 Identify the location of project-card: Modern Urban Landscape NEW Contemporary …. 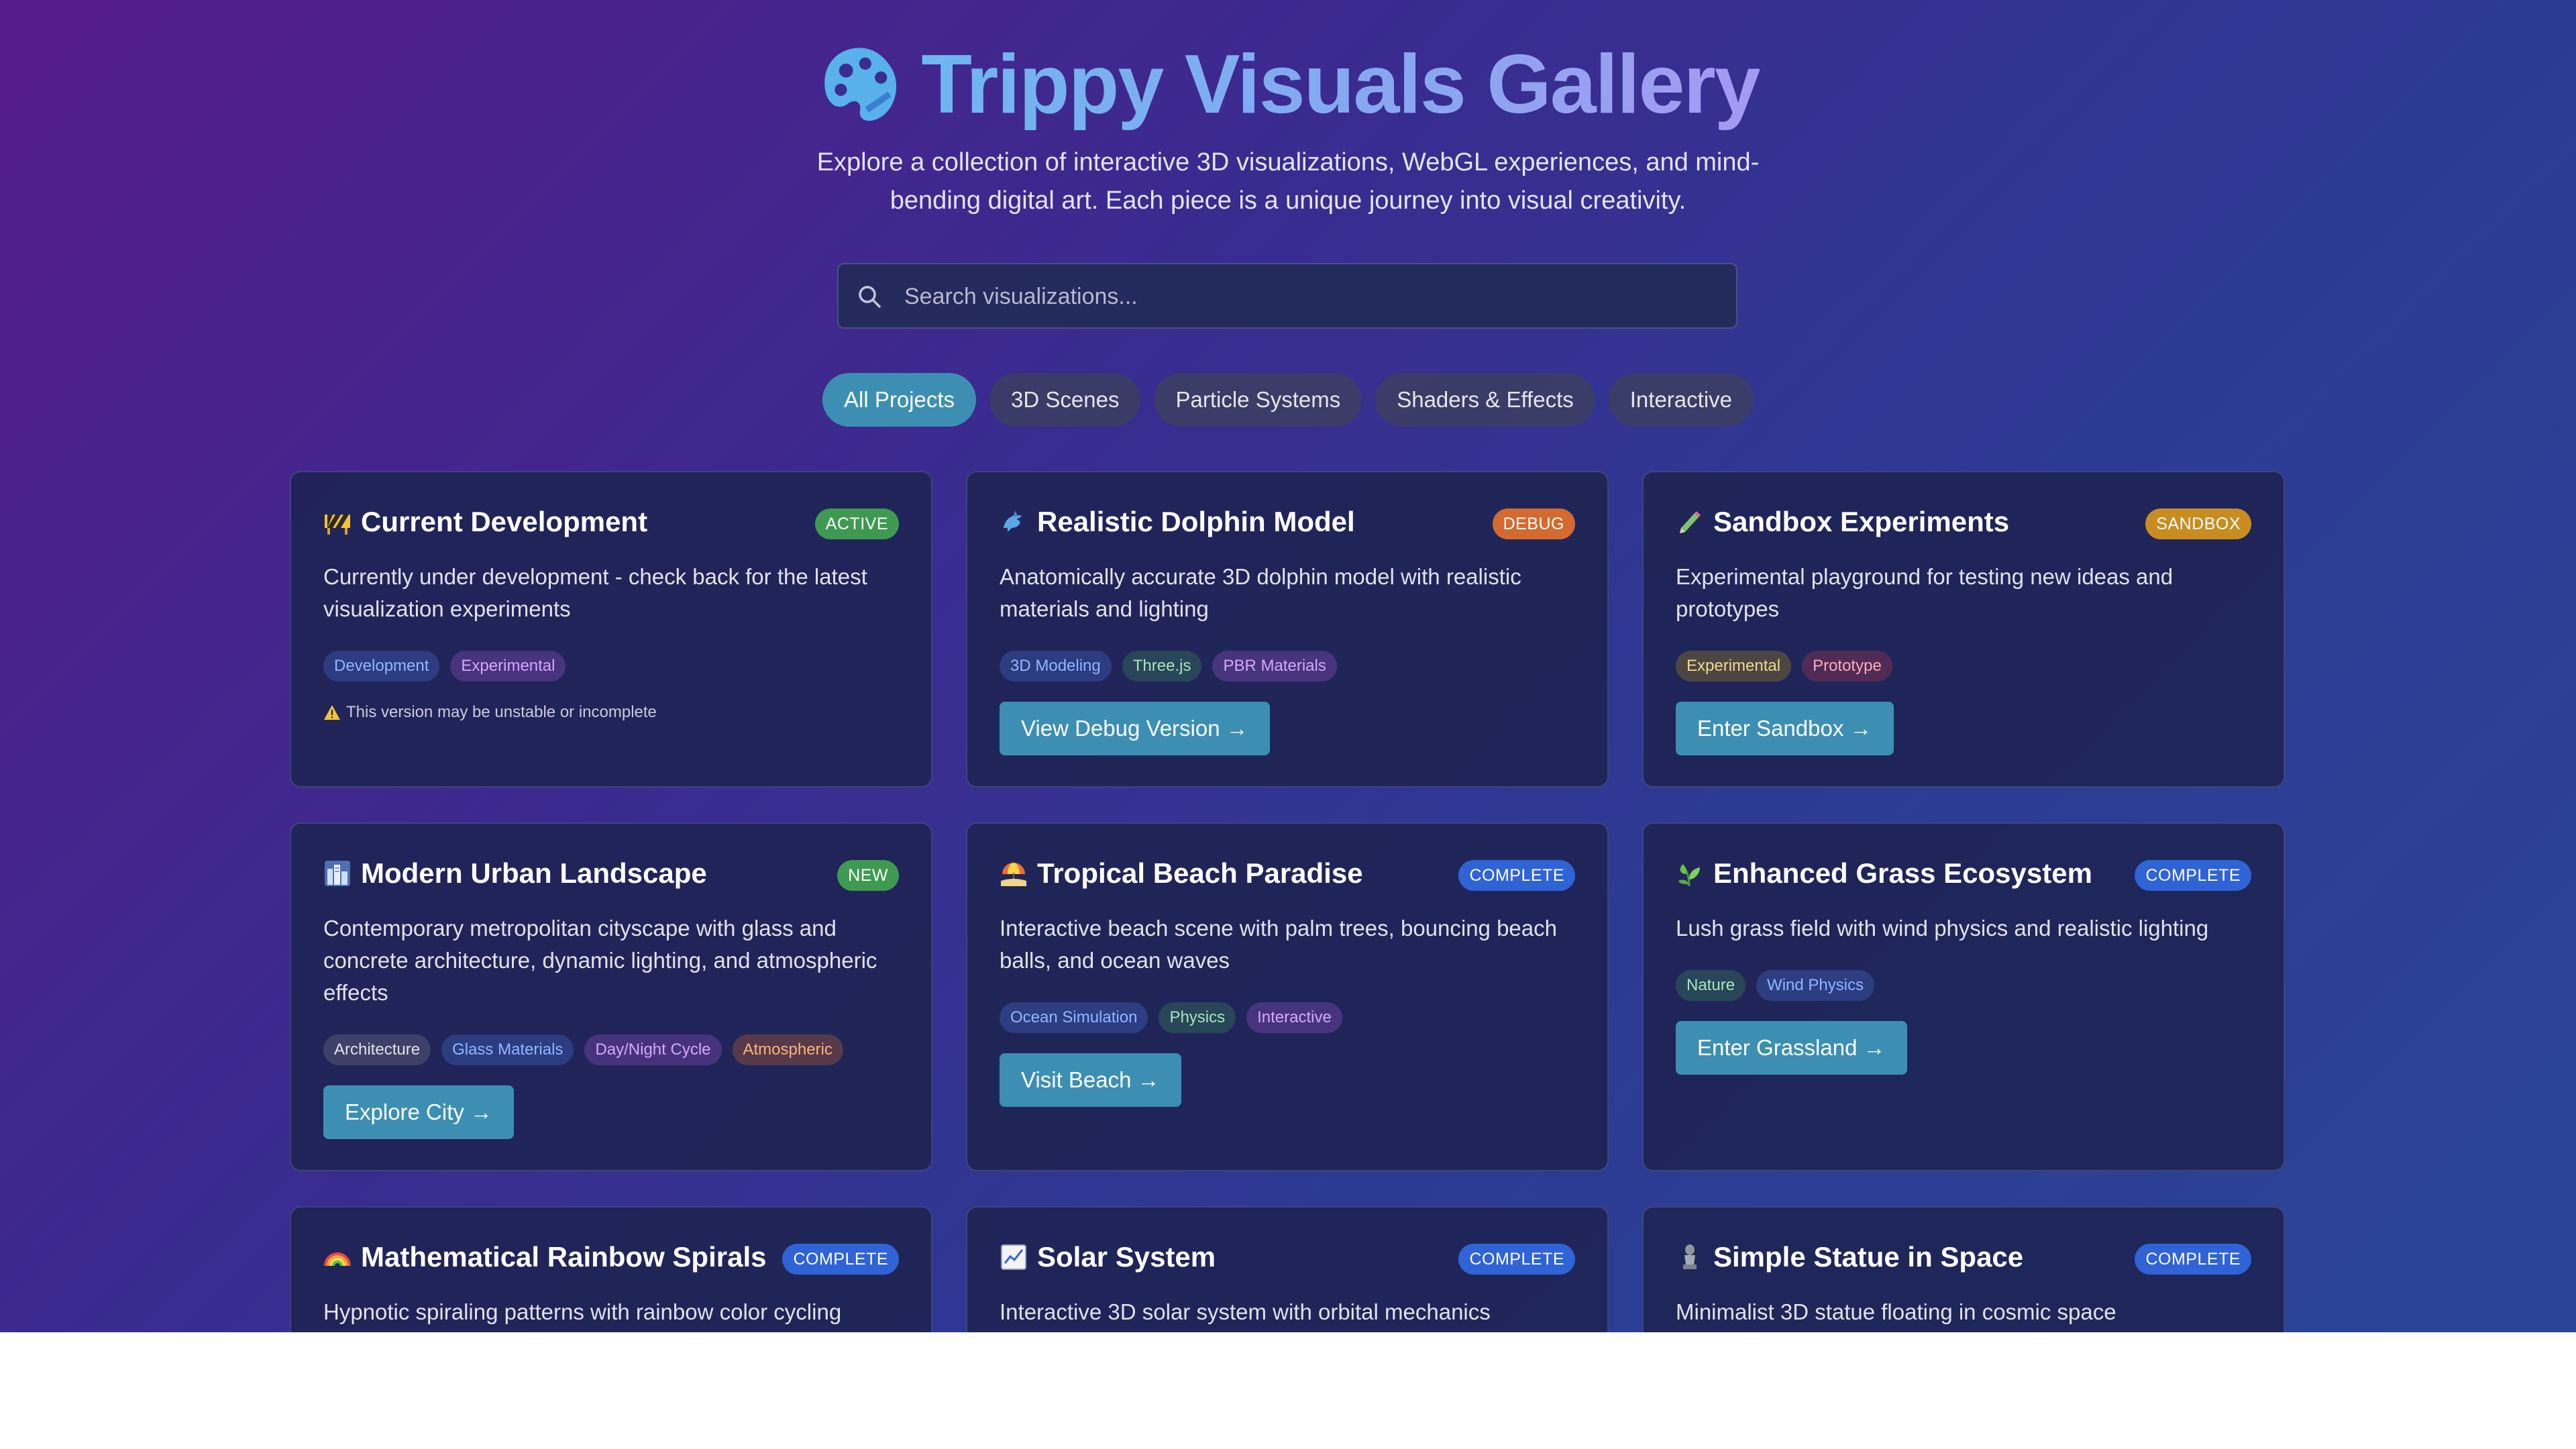
(611, 996).